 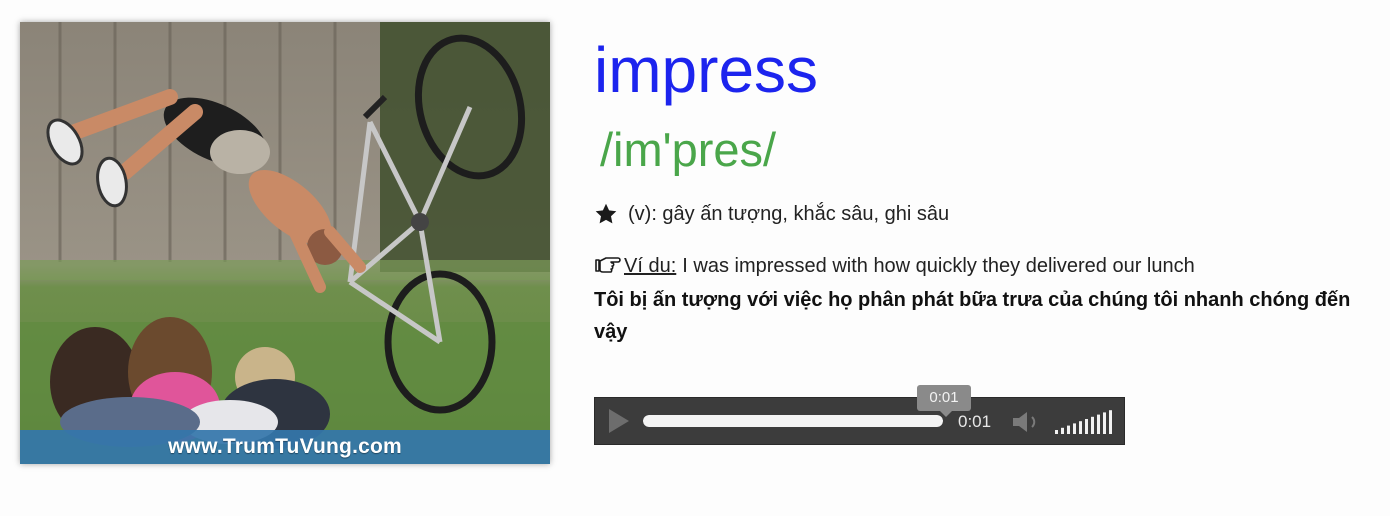 What do you see at coordinates (606, 213) in the screenshot?
I see `star-icon` at bounding box center [606, 213].